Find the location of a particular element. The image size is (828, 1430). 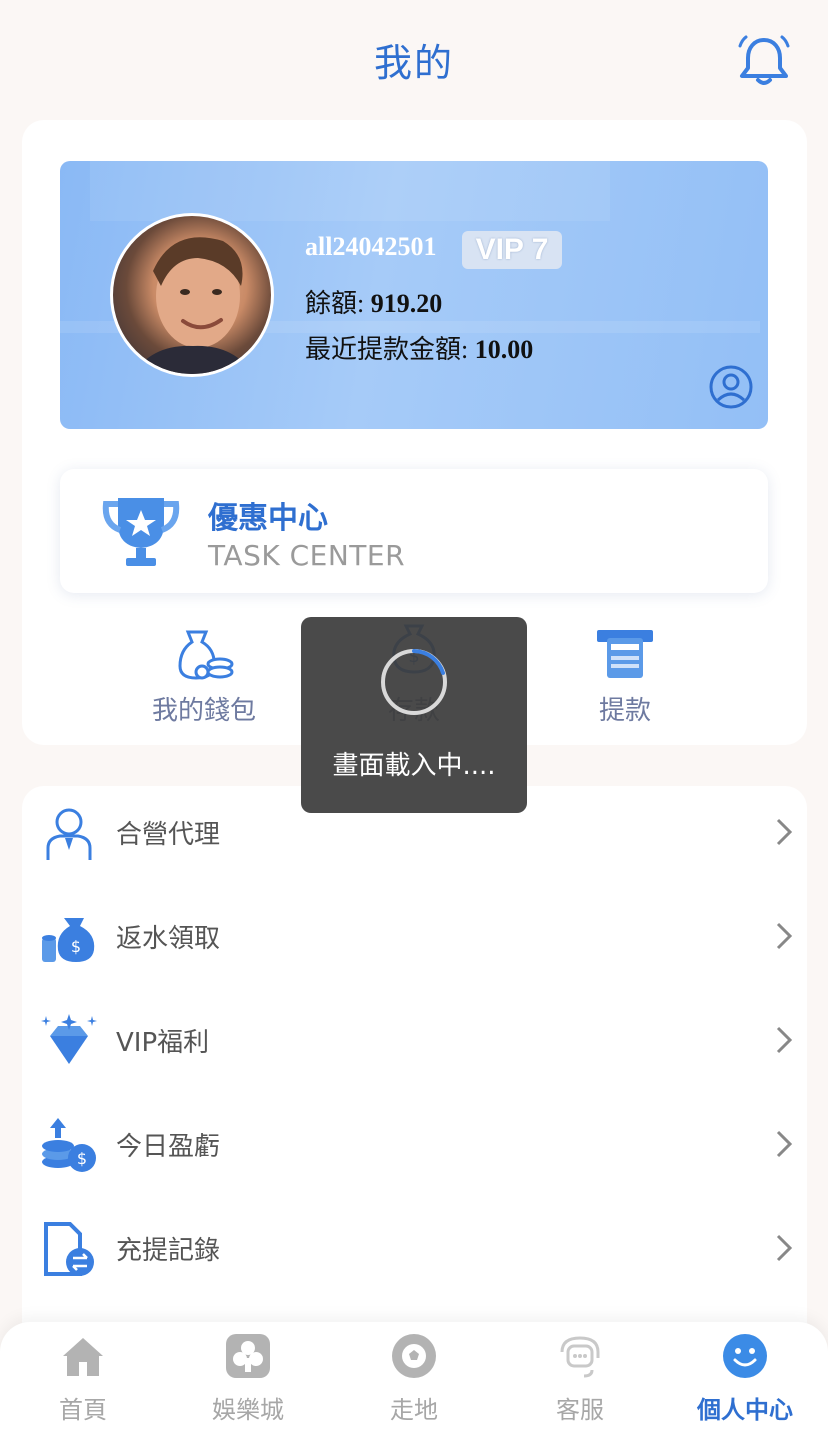

withdraw-label: 提款 is located at coordinates (624, 711).